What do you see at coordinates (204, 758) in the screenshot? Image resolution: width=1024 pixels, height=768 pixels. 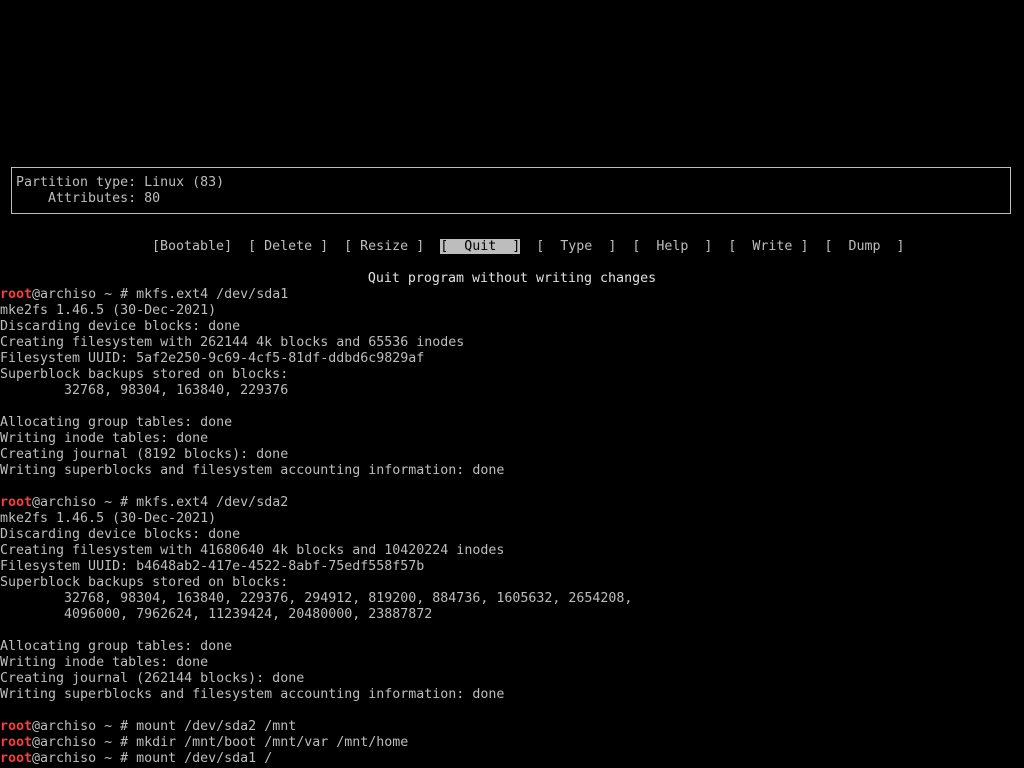 I see `command-text: mount /dev/sda1 /` at bounding box center [204, 758].